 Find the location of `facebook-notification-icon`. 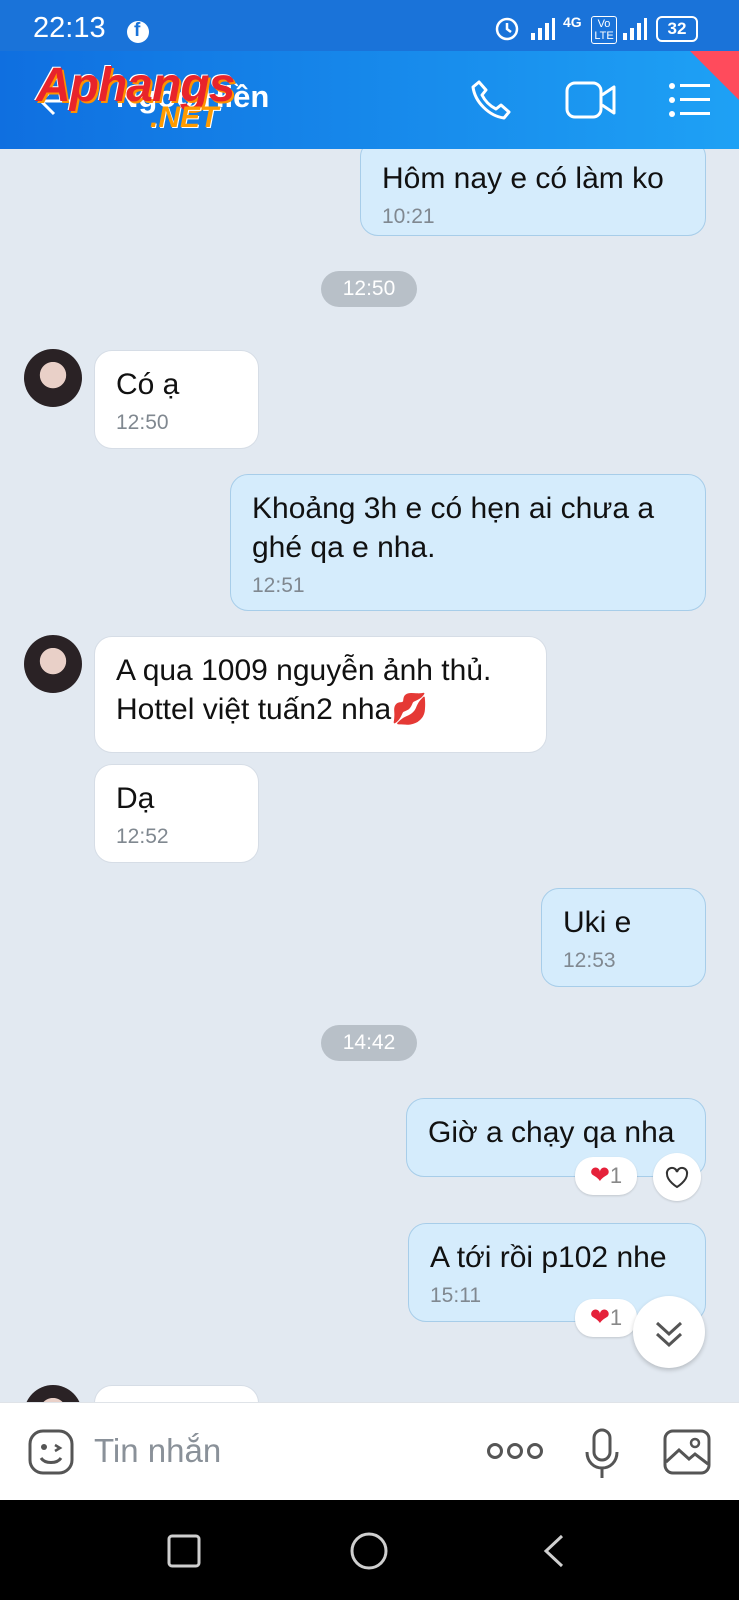

facebook-notification-icon is located at coordinates (138, 31).